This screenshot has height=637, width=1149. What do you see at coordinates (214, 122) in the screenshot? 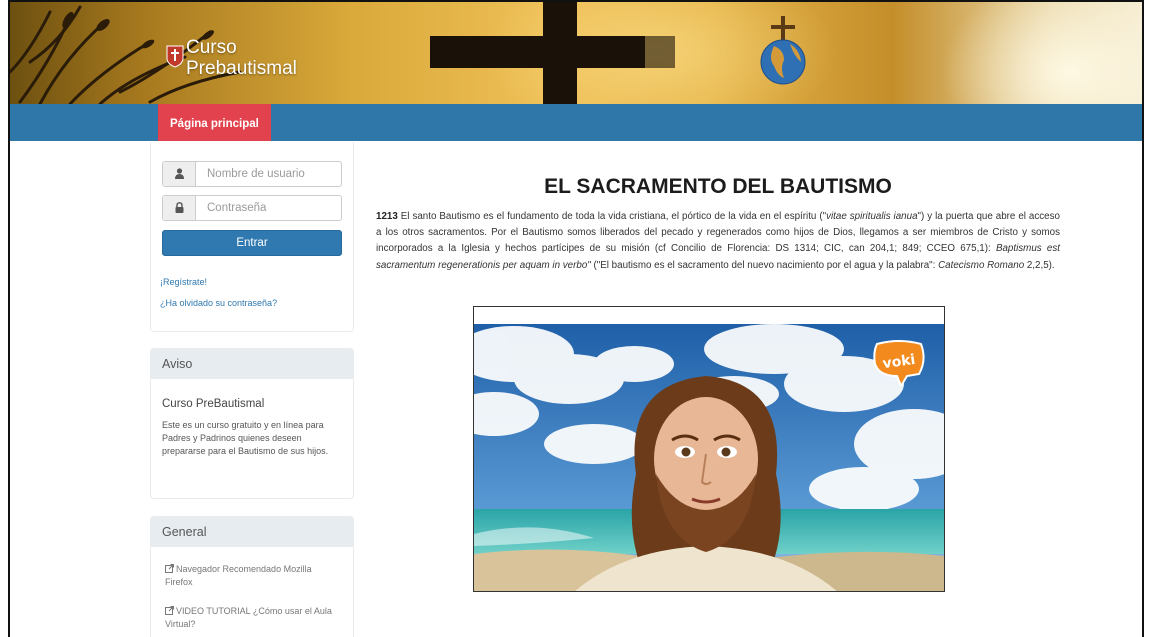
I see `nav-item-home: Página principal` at bounding box center [214, 122].